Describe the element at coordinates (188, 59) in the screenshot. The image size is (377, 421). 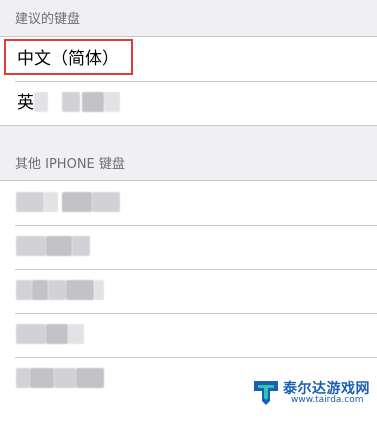
I see `keyboard-row-chinese-simplified: 中文（简体）` at that location.